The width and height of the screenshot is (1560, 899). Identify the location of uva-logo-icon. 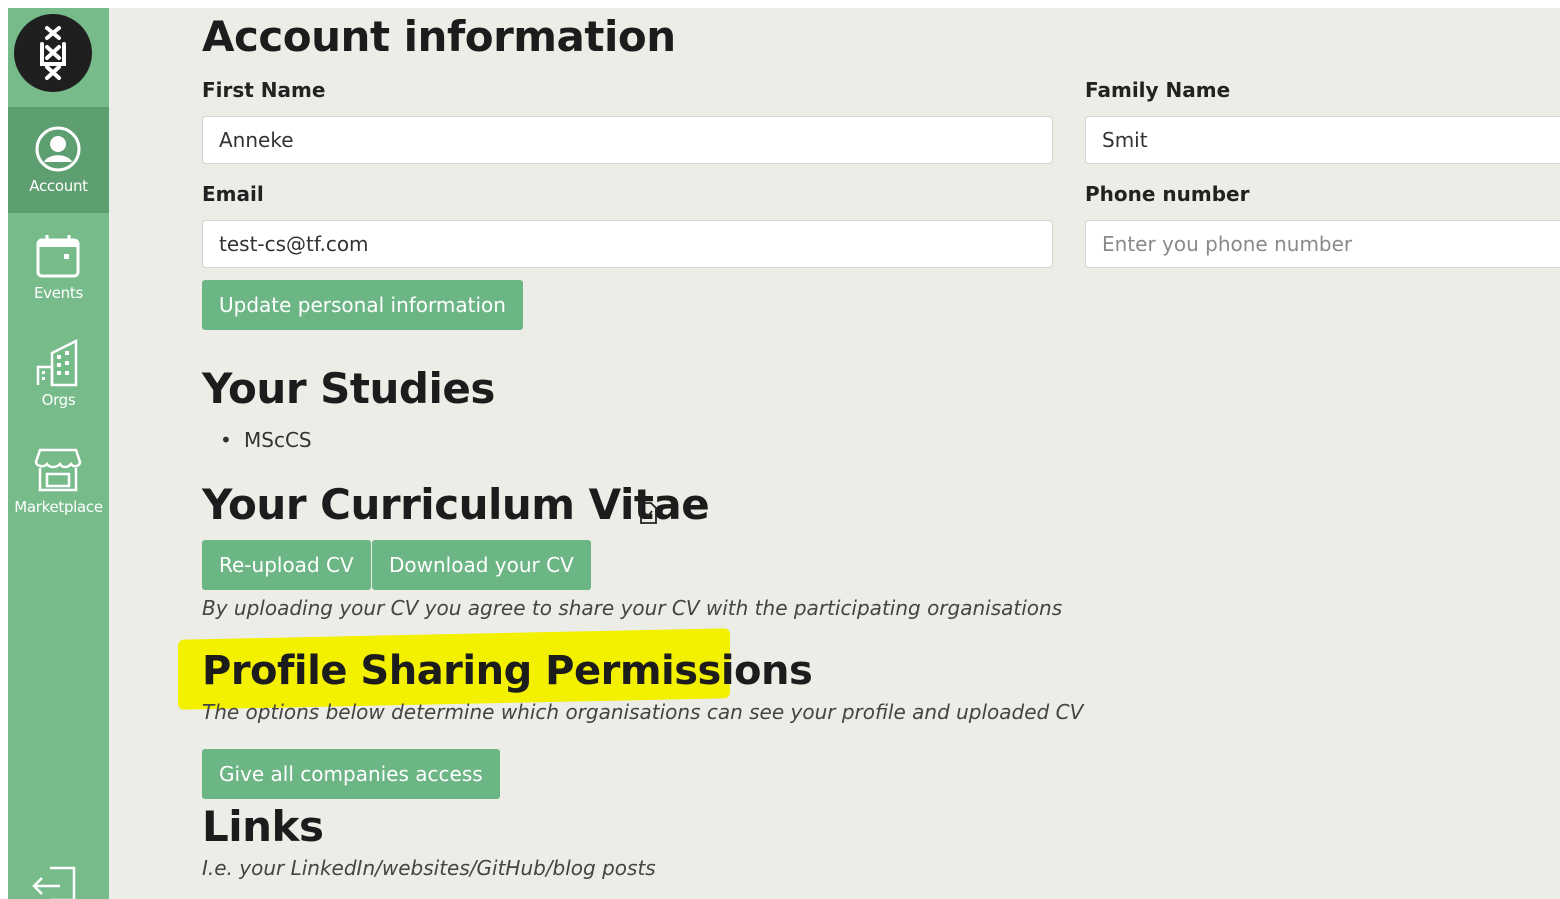
(53, 53).